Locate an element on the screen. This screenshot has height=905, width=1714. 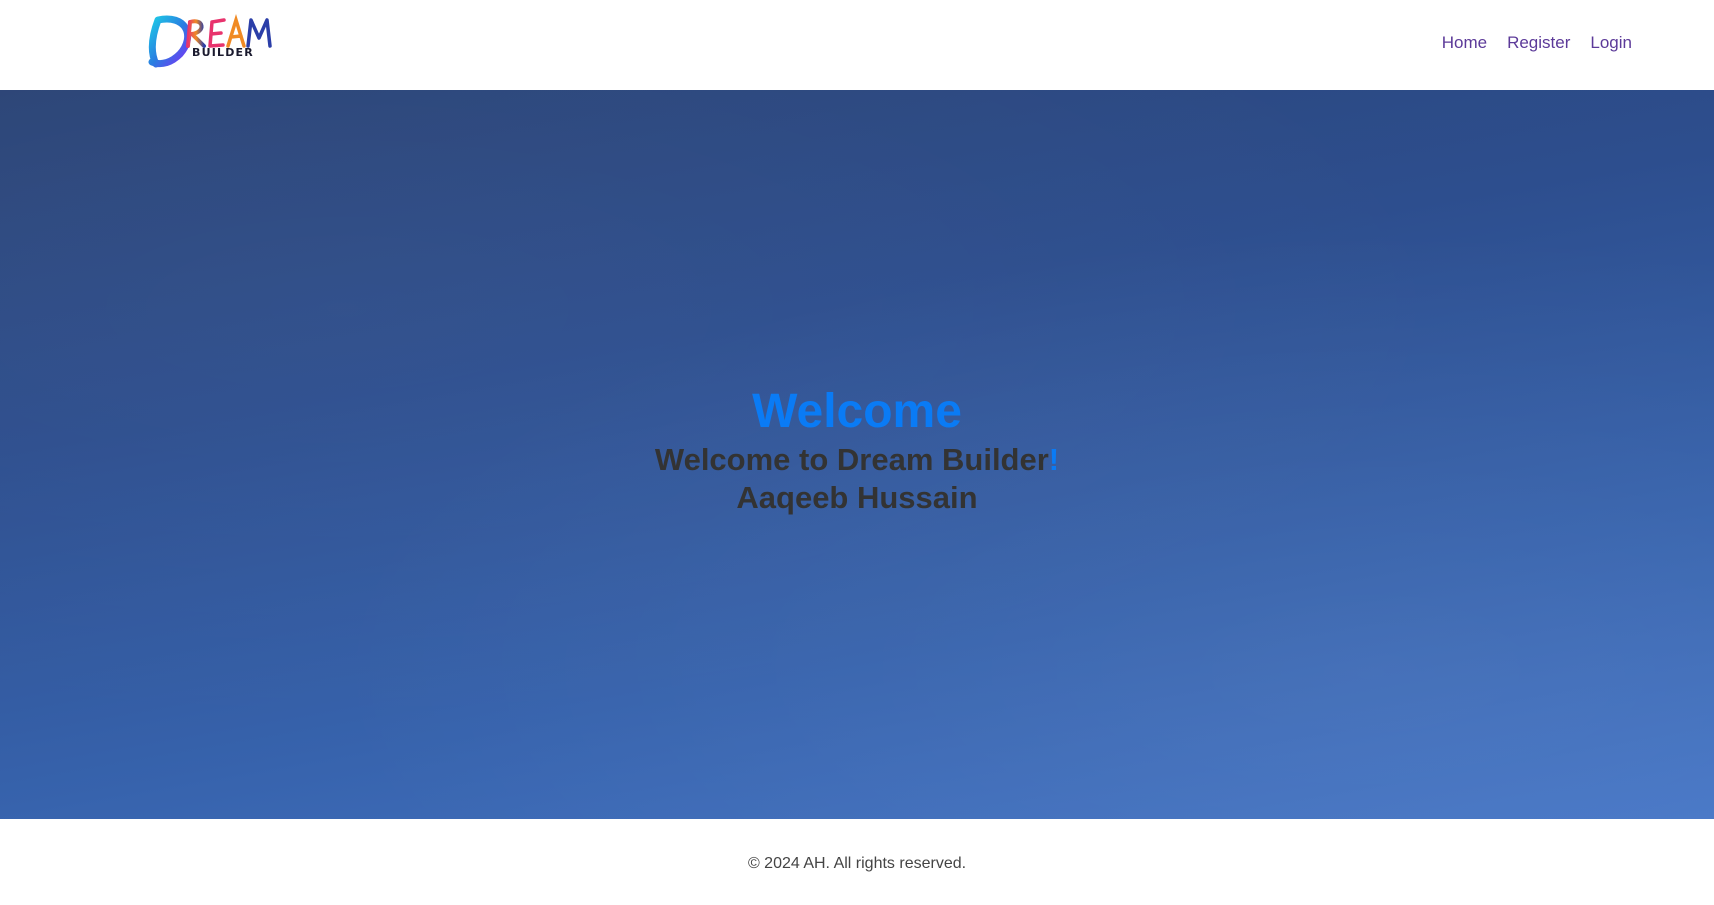
site-header: BUILDER Home Register Login is located at coordinates (857, 45).